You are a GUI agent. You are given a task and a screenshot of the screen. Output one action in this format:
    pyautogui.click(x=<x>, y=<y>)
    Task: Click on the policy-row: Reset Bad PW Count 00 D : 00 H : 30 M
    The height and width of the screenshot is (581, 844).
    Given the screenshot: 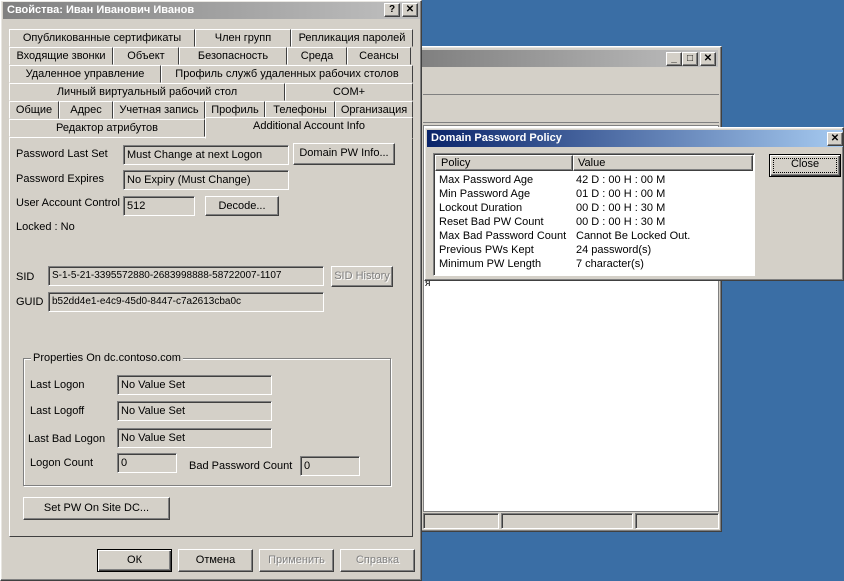 What is the action you would take?
    pyautogui.click(x=595, y=222)
    